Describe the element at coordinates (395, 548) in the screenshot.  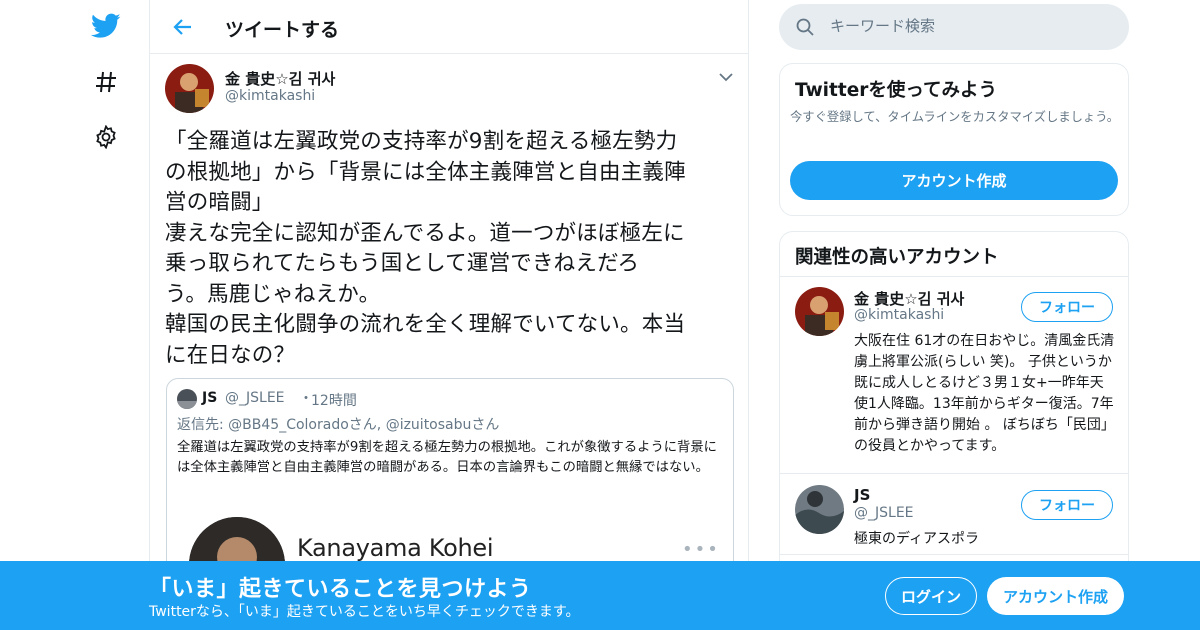
I see `media-name: Kanayama Kohei` at that location.